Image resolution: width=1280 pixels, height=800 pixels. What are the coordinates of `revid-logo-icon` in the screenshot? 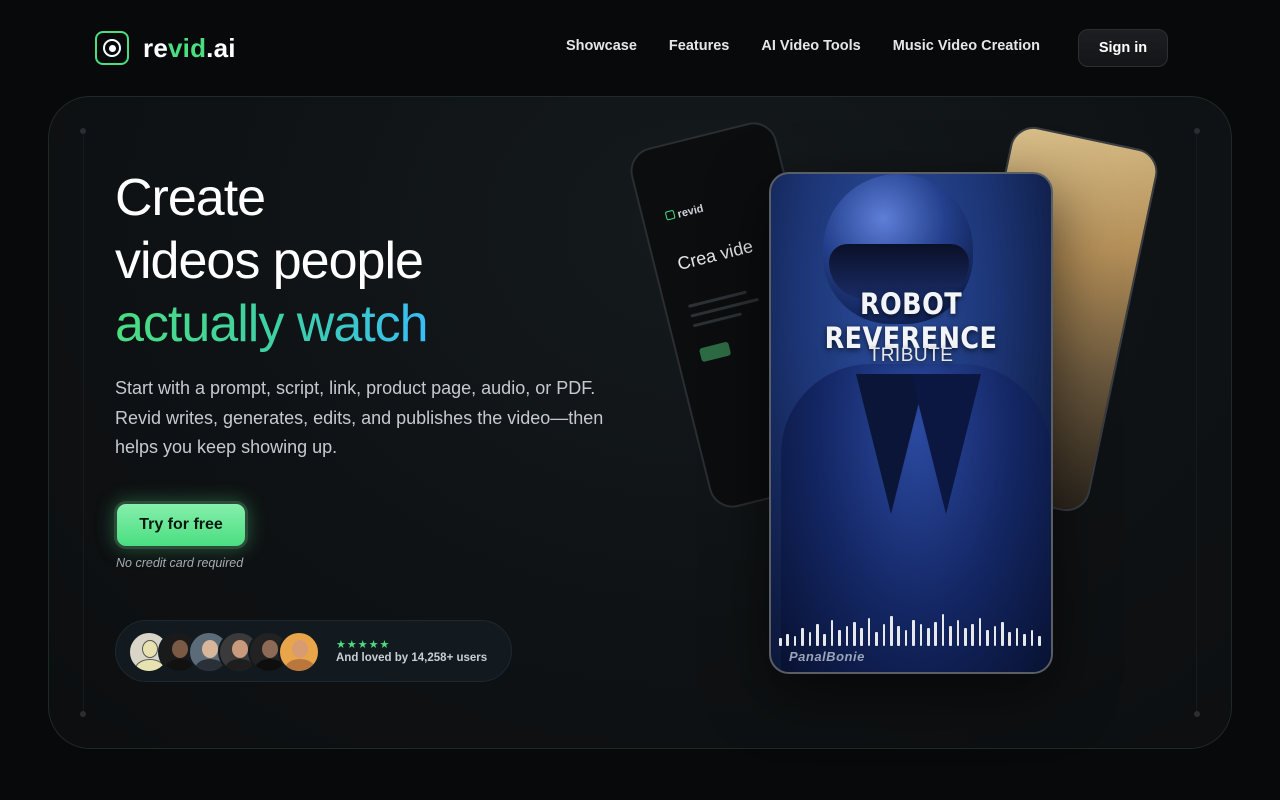 It's located at (112, 48).